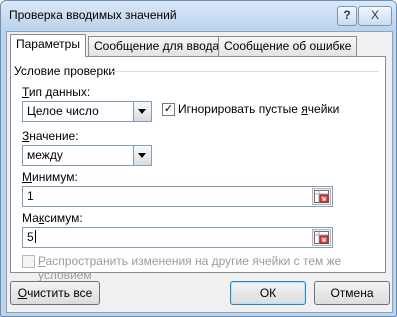 The image size is (397, 317). What do you see at coordinates (59, 92) in the screenshot?
I see `data-type-label-rest: ип данных:` at bounding box center [59, 92].